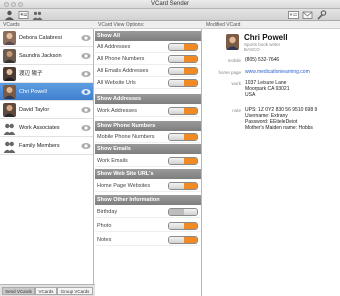 This screenshot has width=340, height=296. What do you see at coordinates (31, 74) in the screenshot?
I see `contact-name: 渡辺 陽子` at bounding box center [31, 74].